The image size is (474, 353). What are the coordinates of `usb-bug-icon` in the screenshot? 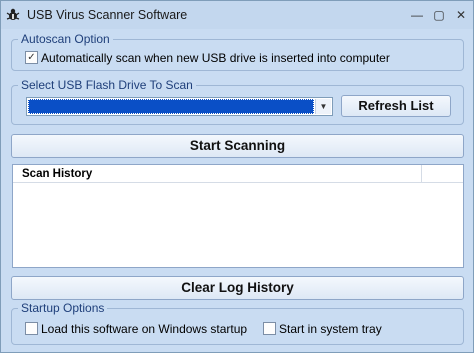 It's located at (13, 14).